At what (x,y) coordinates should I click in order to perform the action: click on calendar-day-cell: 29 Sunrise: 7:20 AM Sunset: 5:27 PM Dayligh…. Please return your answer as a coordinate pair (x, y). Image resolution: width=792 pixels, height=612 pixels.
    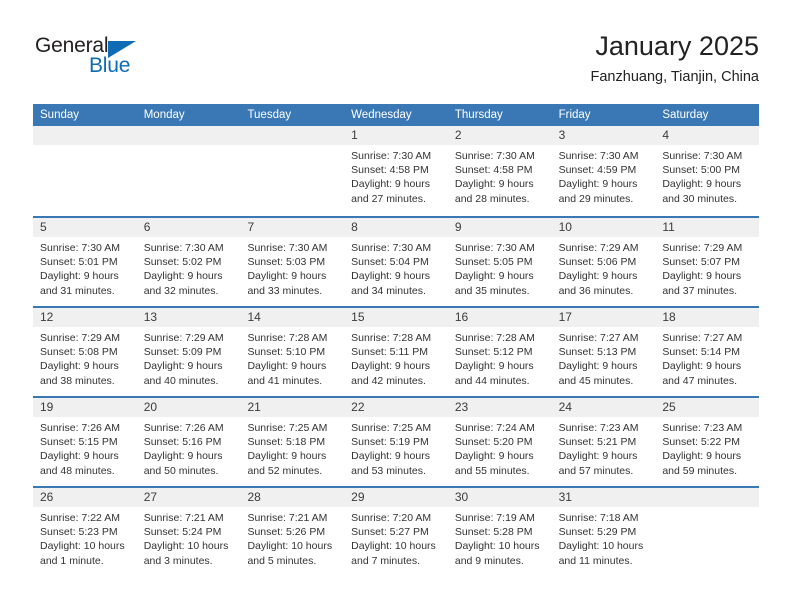
    Looking at the image, I should click on (396, 532).